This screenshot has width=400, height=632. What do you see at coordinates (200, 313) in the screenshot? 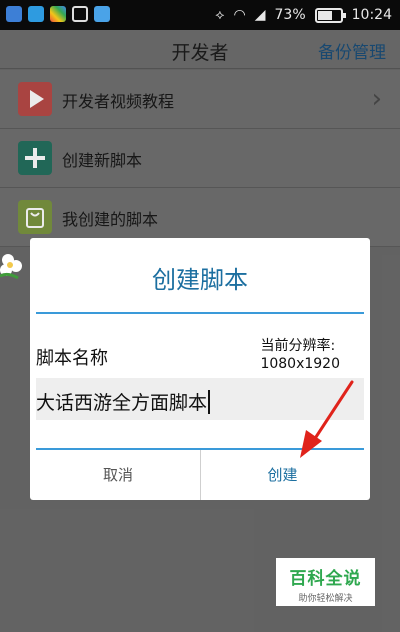
I see `dialog-title-divider` at bounding box center [200, 313].